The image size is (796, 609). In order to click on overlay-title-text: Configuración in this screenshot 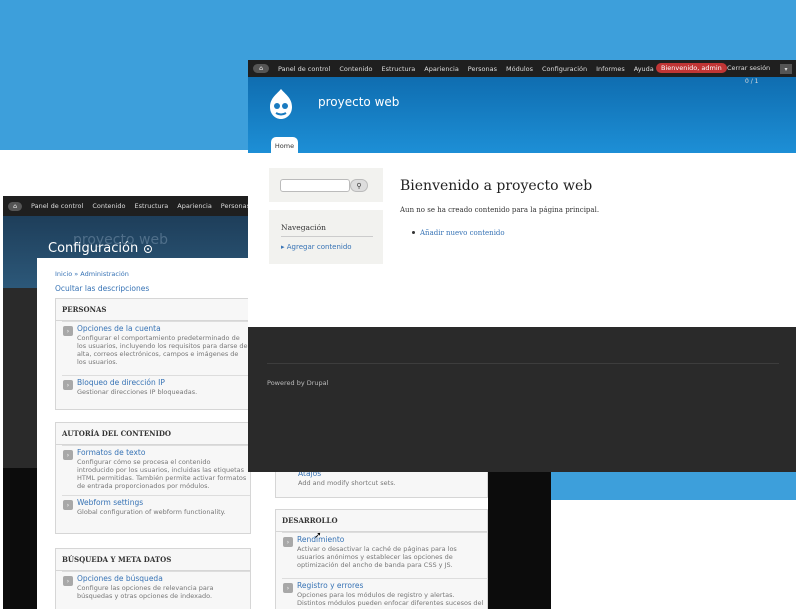, I will do `click(93, 248)`.